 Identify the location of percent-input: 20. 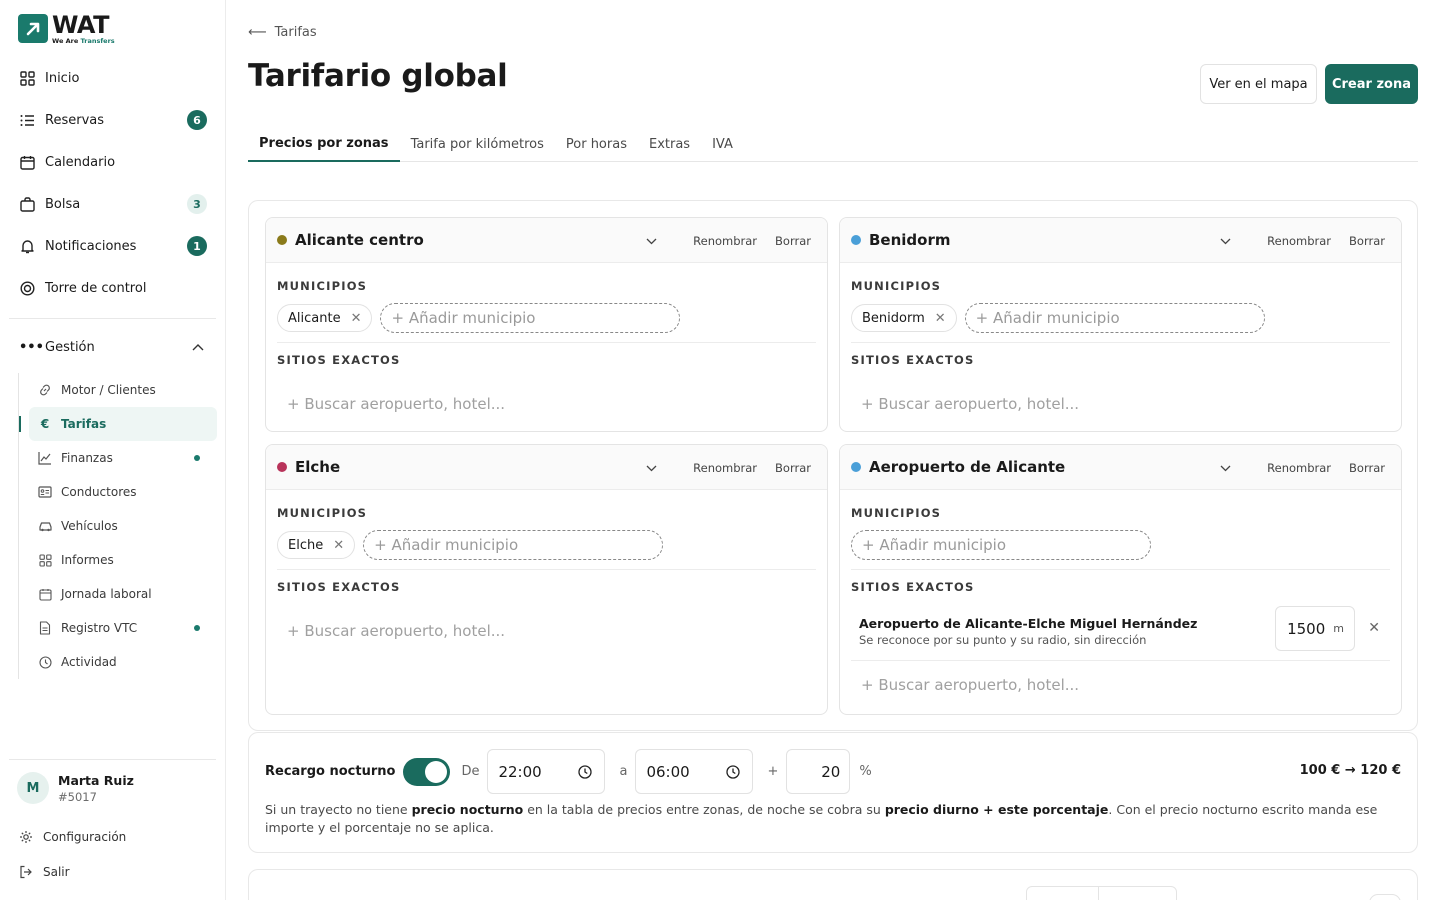
(818, 771).